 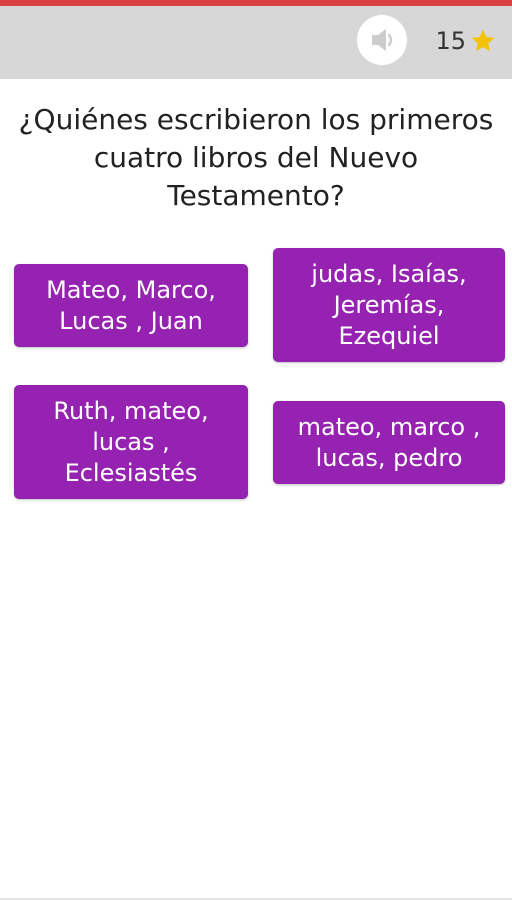 I want to click on score-display: 15, so click(x=465, y=41).